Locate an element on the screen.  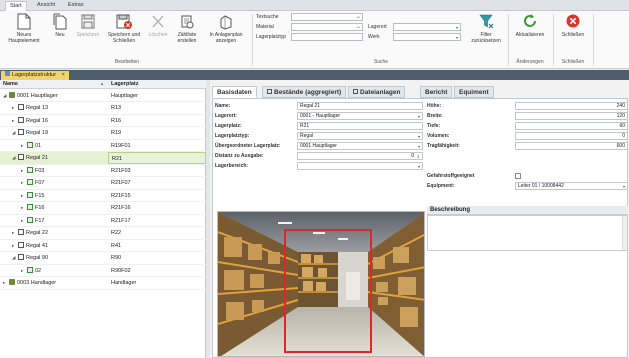
field-label: Distanz zu Ausgabe: is located at coordinates (239, 156).